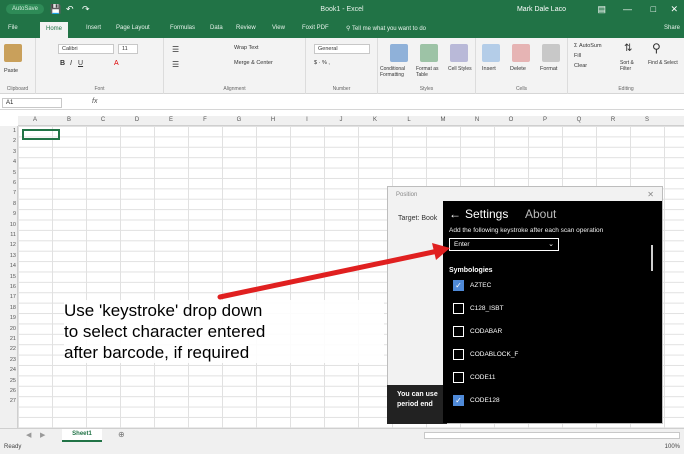 The width and height of the screenshot is (684, 454). I want to click on row-header: 14, so click(8, 266).